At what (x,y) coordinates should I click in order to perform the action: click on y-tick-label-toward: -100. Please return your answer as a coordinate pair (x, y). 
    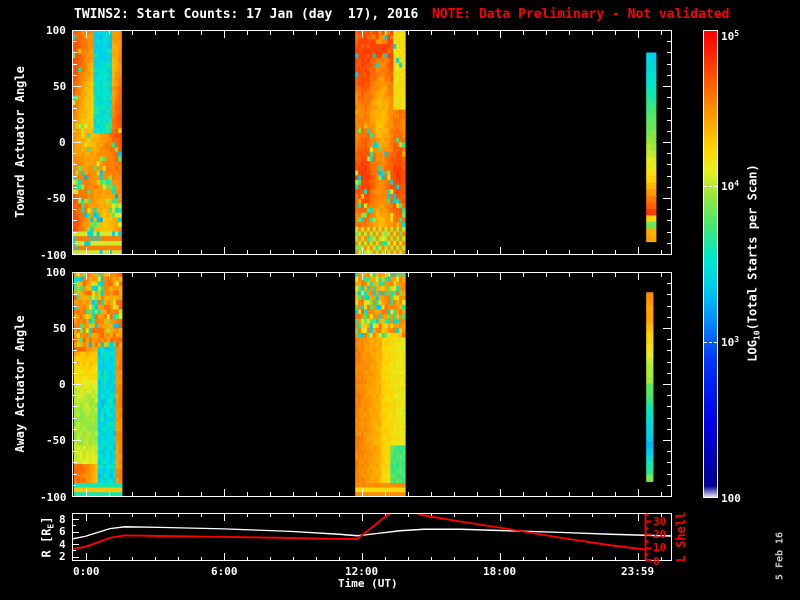
    Looking at the image, I should click on (53, 255).